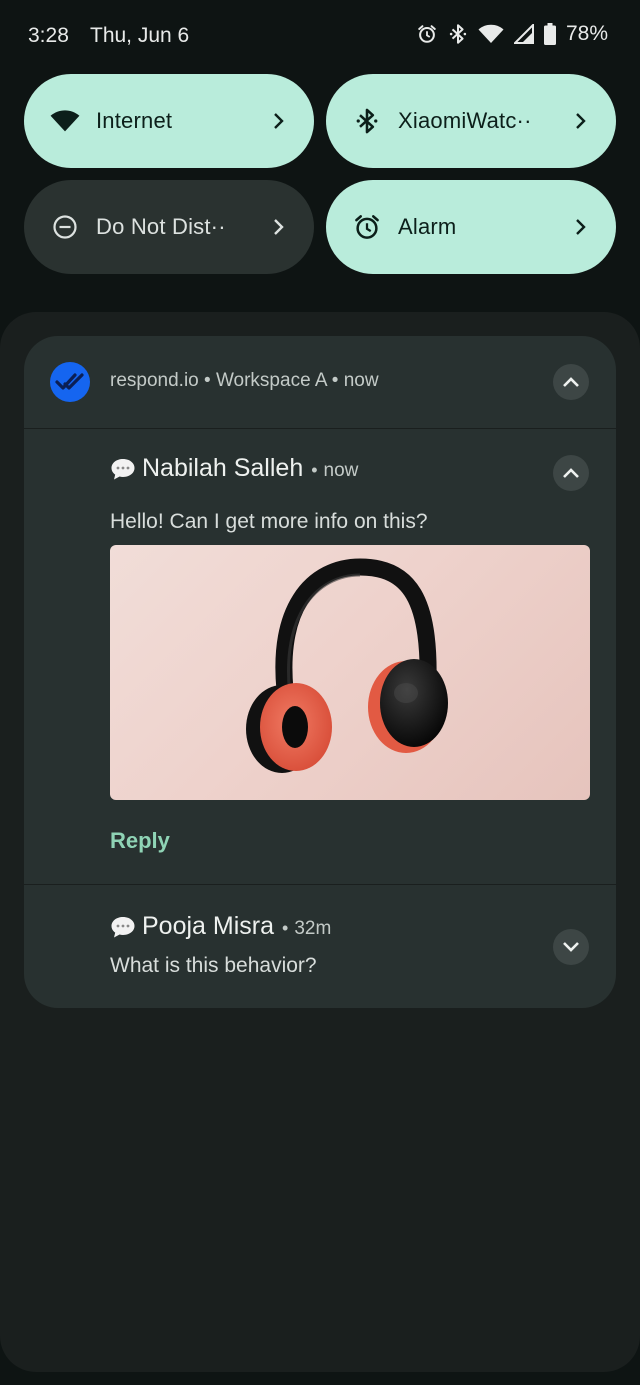  I want to click on sender-name: Nabilah Salleh, so click(223, 468).